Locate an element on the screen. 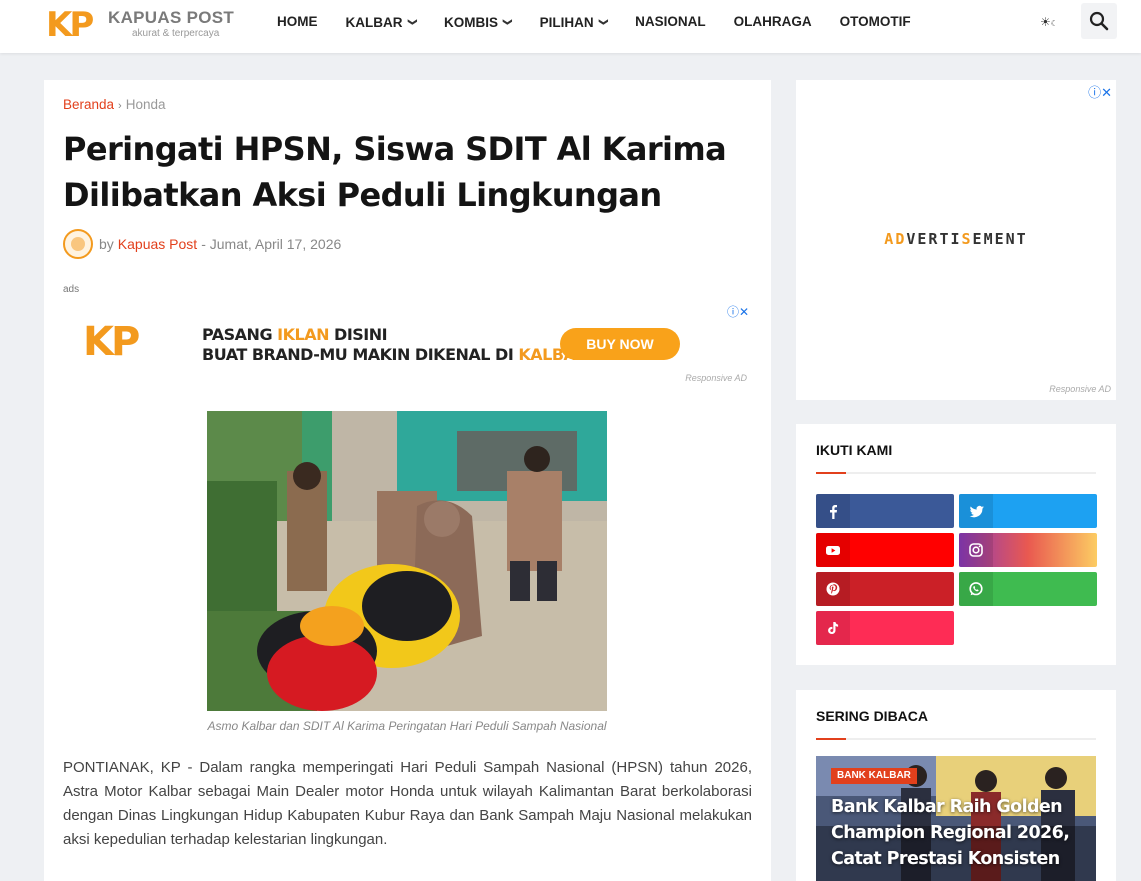 This screenshot has height=881, width=1141. site-logo: KP KAPUAS POST akurat & terpercaya is located at coordinates (151, 25).